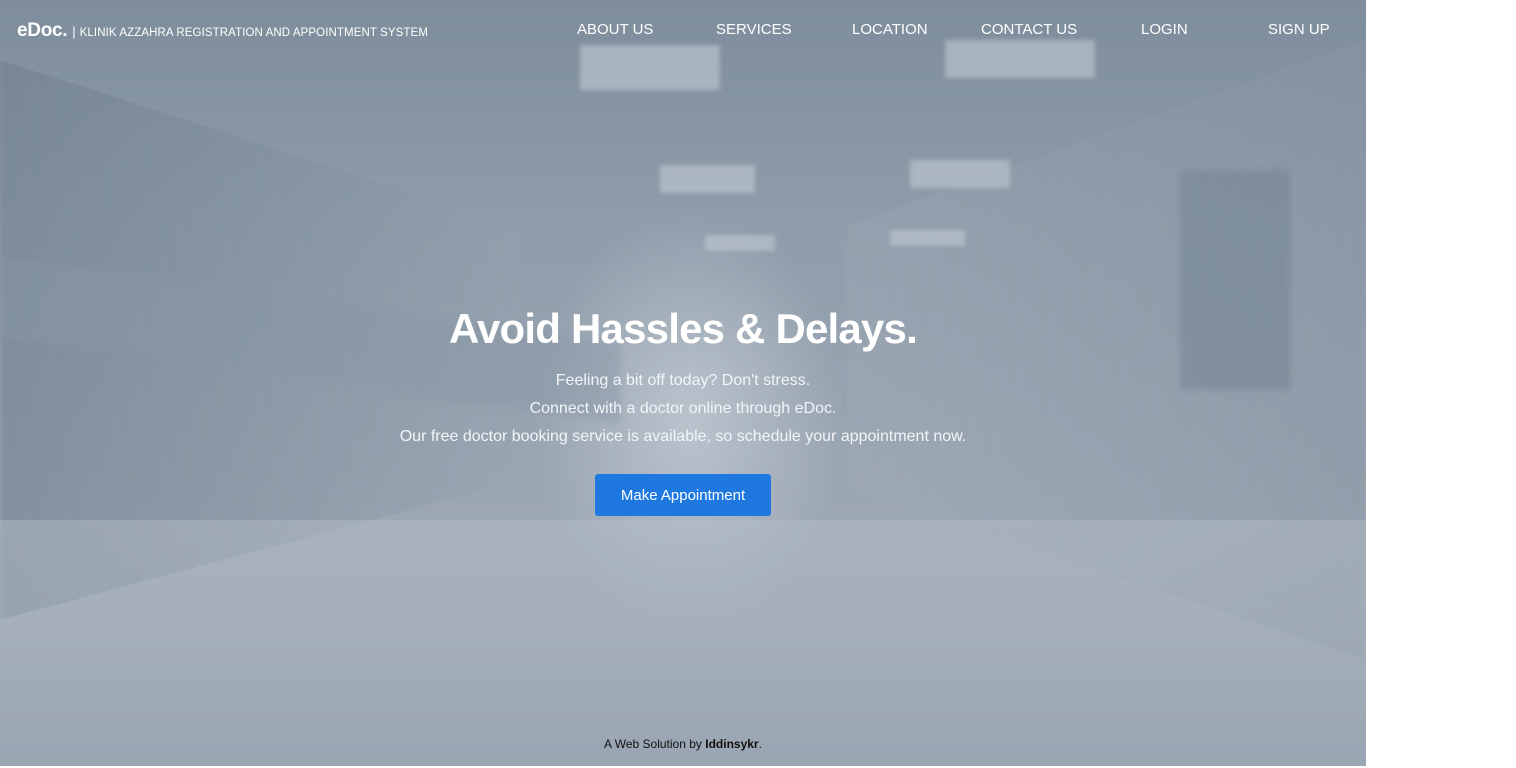  What do you see at coordinates (683, 495) in the screenshot?
I see `make-appointment-button: Make Appointment` at bounding box center [683, 495].